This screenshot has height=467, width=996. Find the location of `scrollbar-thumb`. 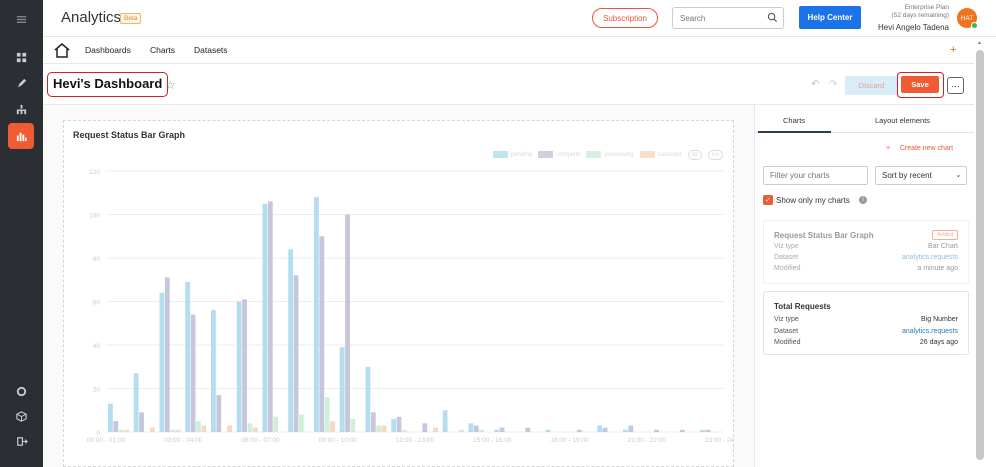

scrollbar-thumb is located at coordinates (980, 255).